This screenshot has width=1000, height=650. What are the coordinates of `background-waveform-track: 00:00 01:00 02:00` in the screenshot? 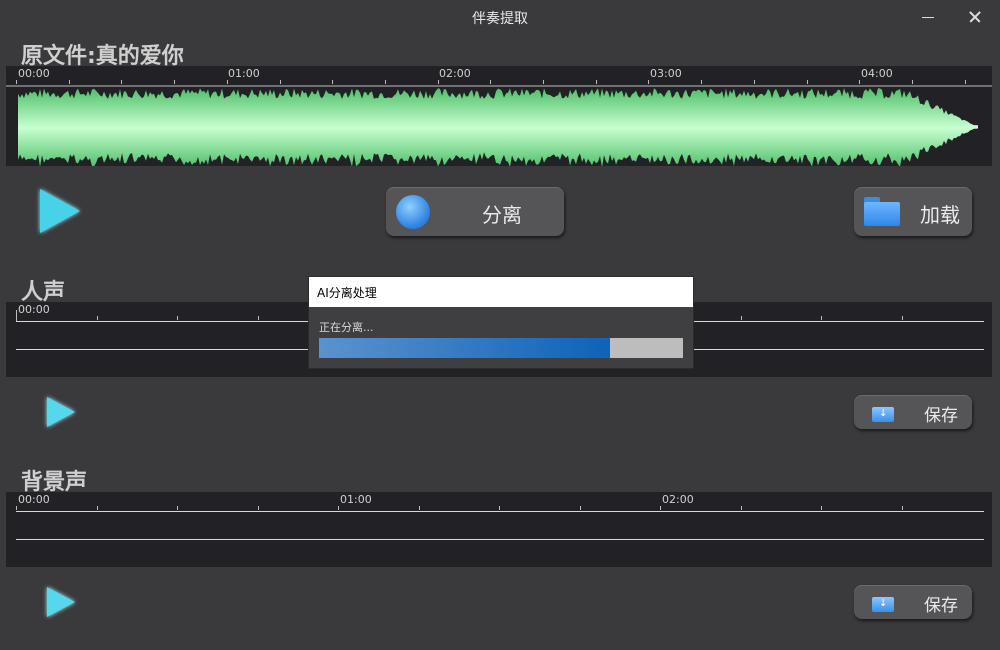 It's located at (499, 529).